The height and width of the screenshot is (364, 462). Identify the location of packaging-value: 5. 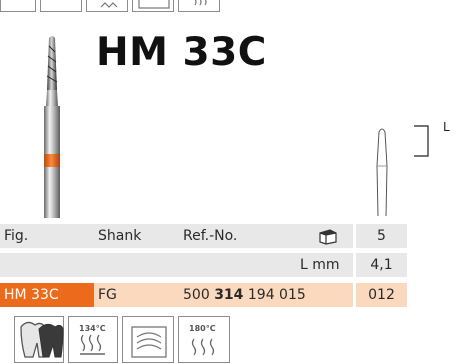
(381, 236).